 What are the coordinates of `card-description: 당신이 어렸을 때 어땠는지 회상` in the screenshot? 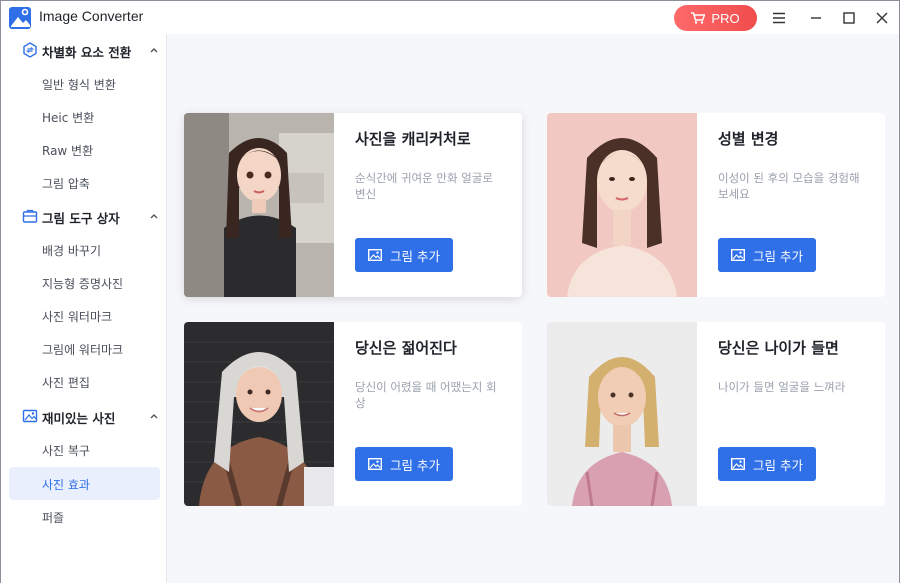 It's located at (426, 395).